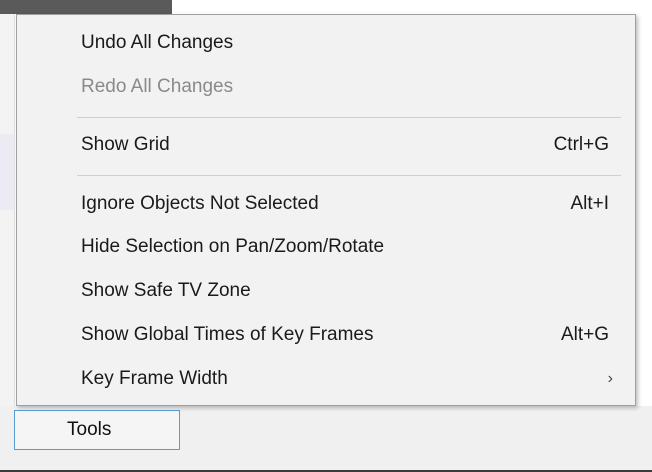 The width and height of the screenshot is (652, 472). What do you see at coordinates (166, 290) in the screenshot?
I see `menu-item-label: Show Safe TV Zone` at bounding box center [166, 290].